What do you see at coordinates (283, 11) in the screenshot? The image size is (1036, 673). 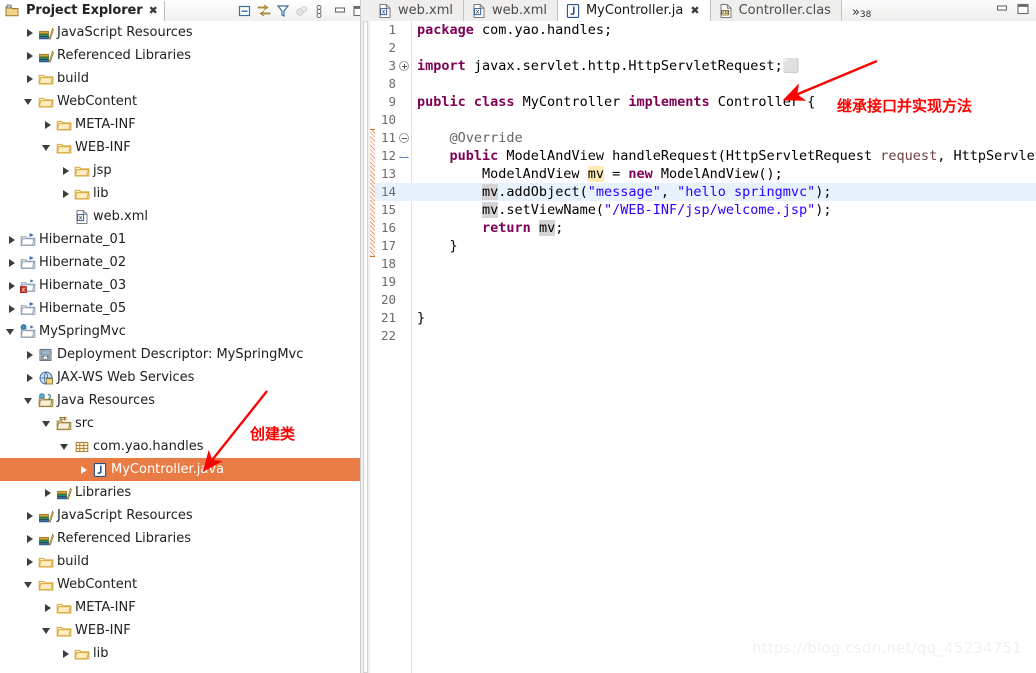 I see `filter-icon` at bounding box center [283, 11].